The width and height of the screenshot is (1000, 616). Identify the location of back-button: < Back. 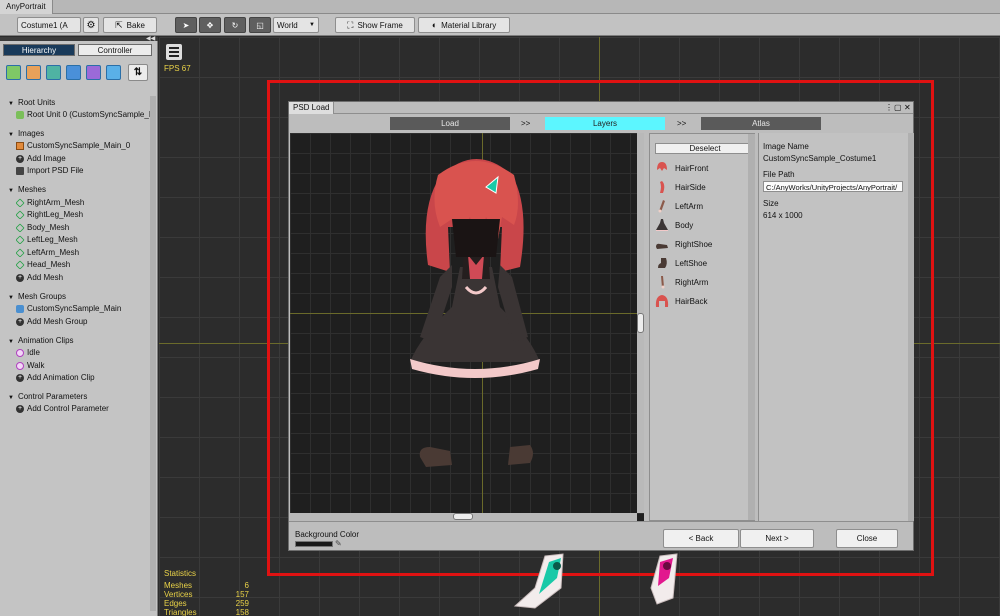
(701, 538).